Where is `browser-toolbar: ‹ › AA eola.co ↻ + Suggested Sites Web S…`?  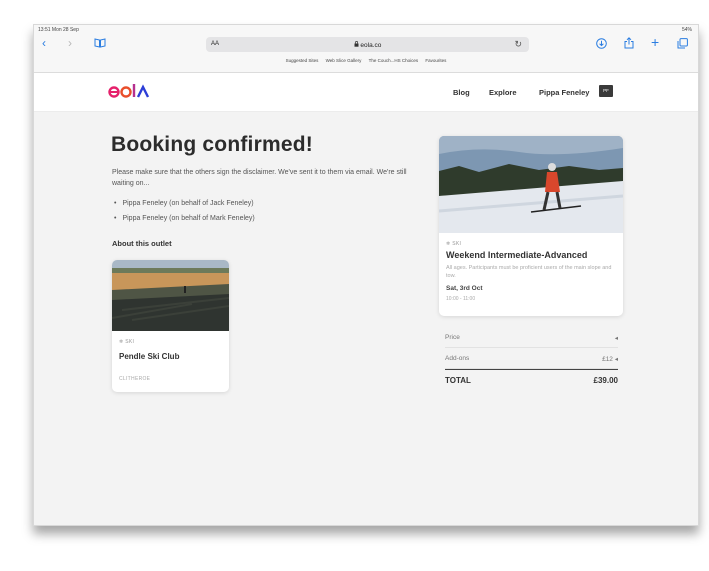 browser-toolbar: ‹ › AA eola.co ↻ + Suggested Sites Web S… is located at coordinates (366, 53).